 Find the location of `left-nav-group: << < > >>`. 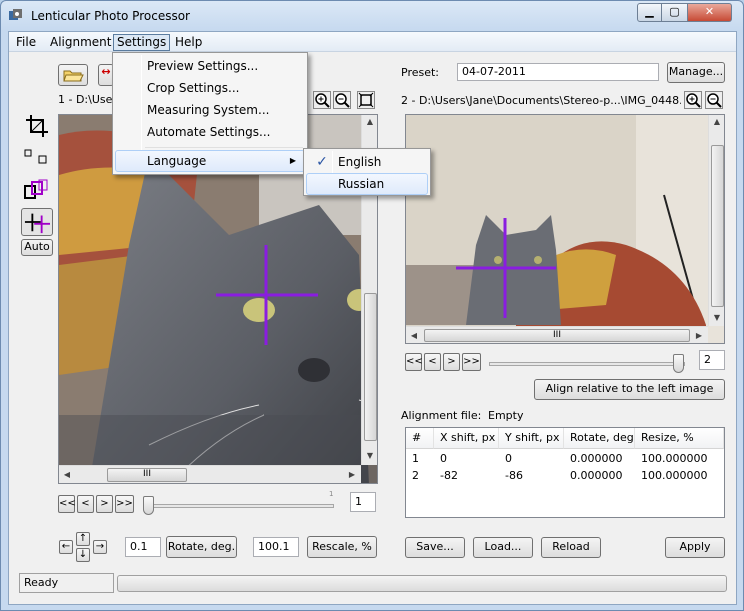

left-nav-group: << < > >> is located at coordinates (98, 504).